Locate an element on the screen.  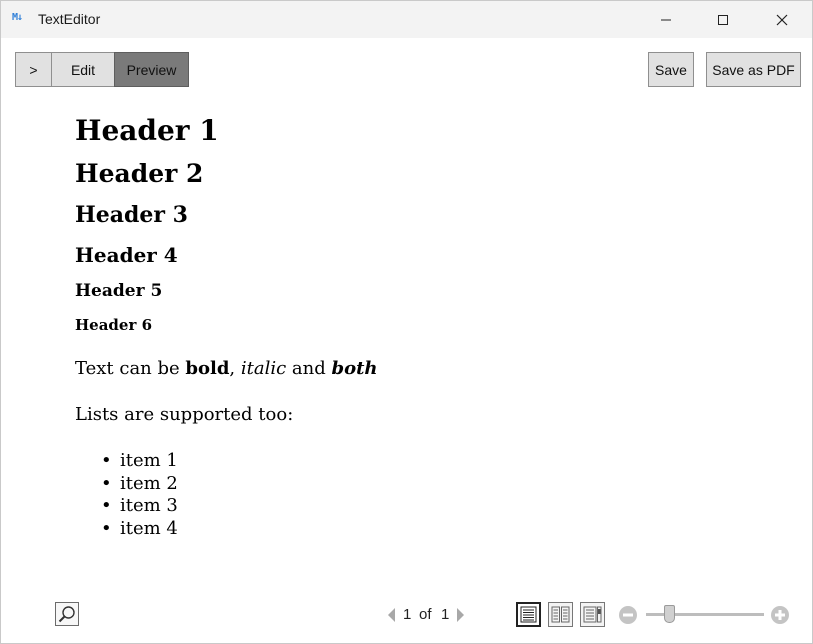
chevron-left-icon is located at coordinates (391, 615).